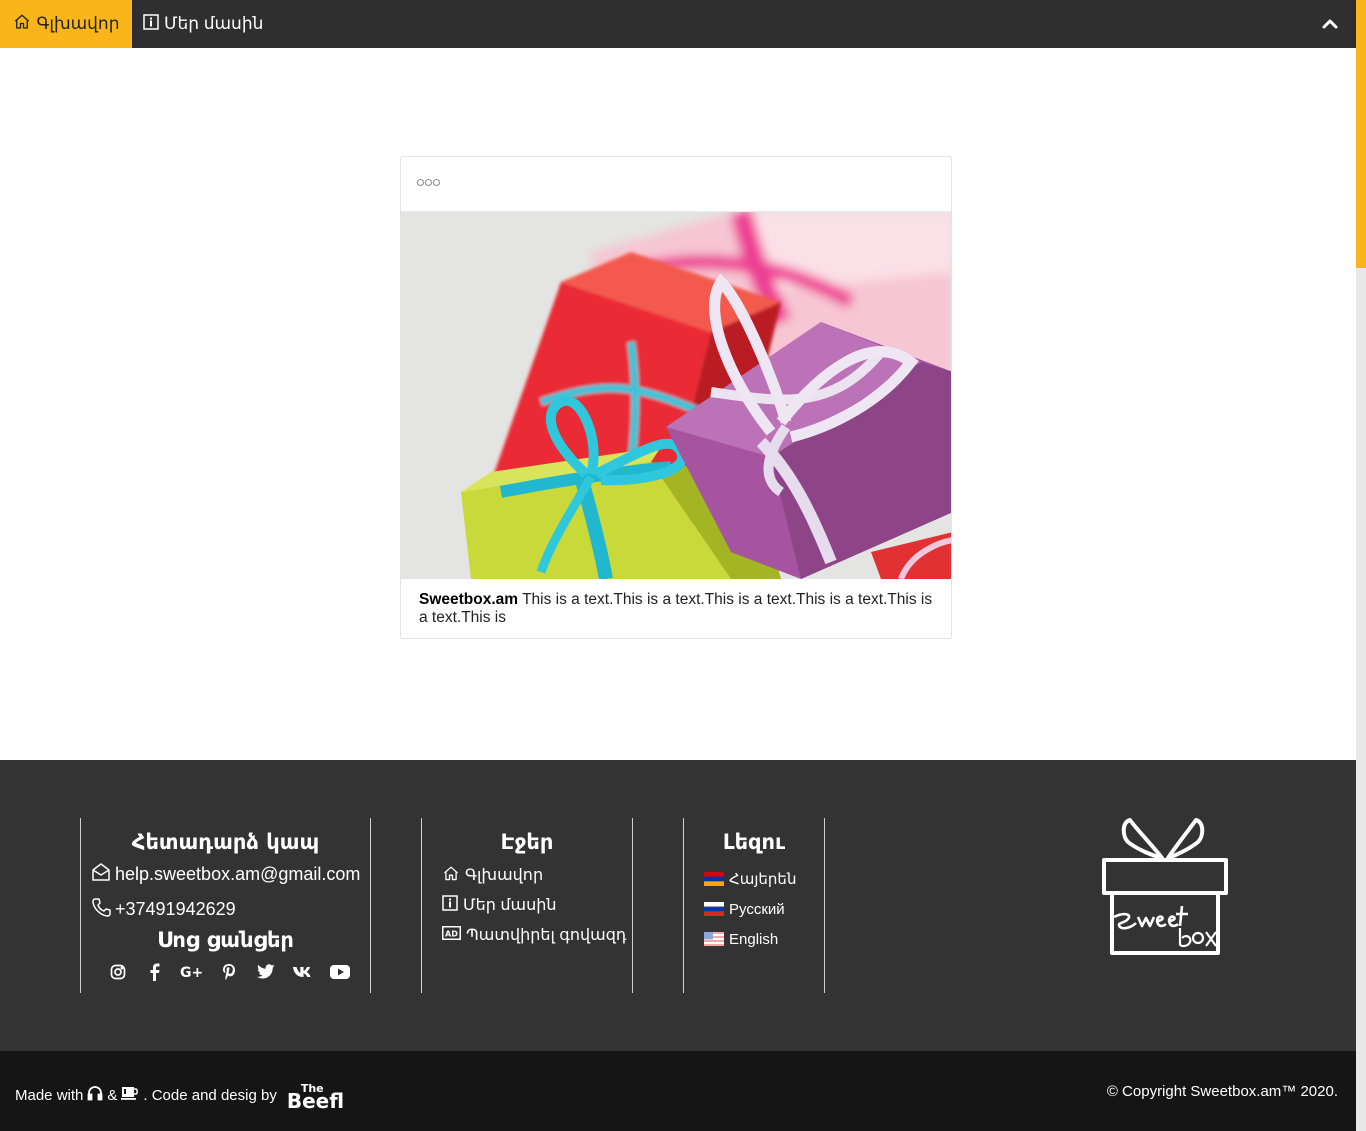 Image resolution: width=1366 pixels, height=1131 pixels. I want to click on social-links: G+, so click(234, 972).